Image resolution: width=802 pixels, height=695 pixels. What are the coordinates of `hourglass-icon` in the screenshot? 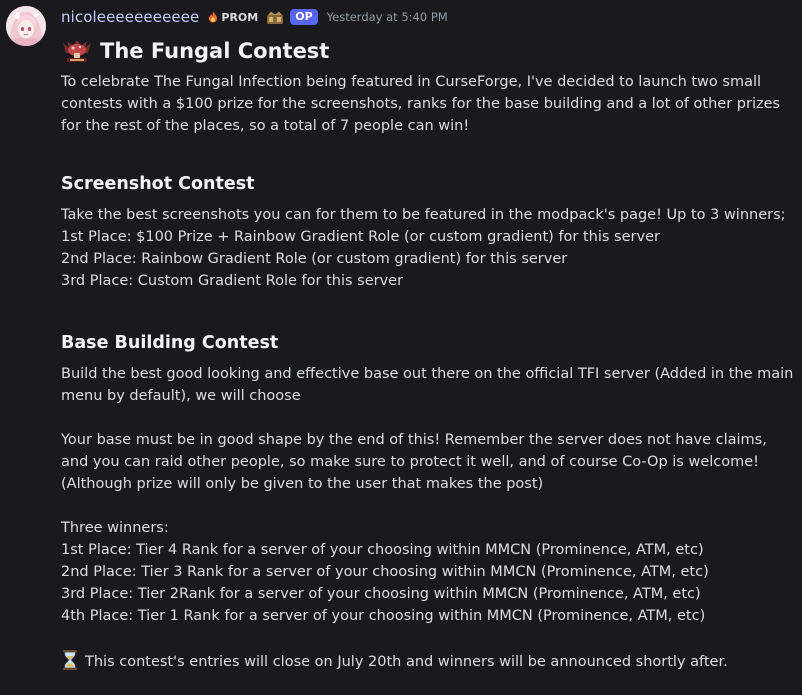 It's located at (70, 660).